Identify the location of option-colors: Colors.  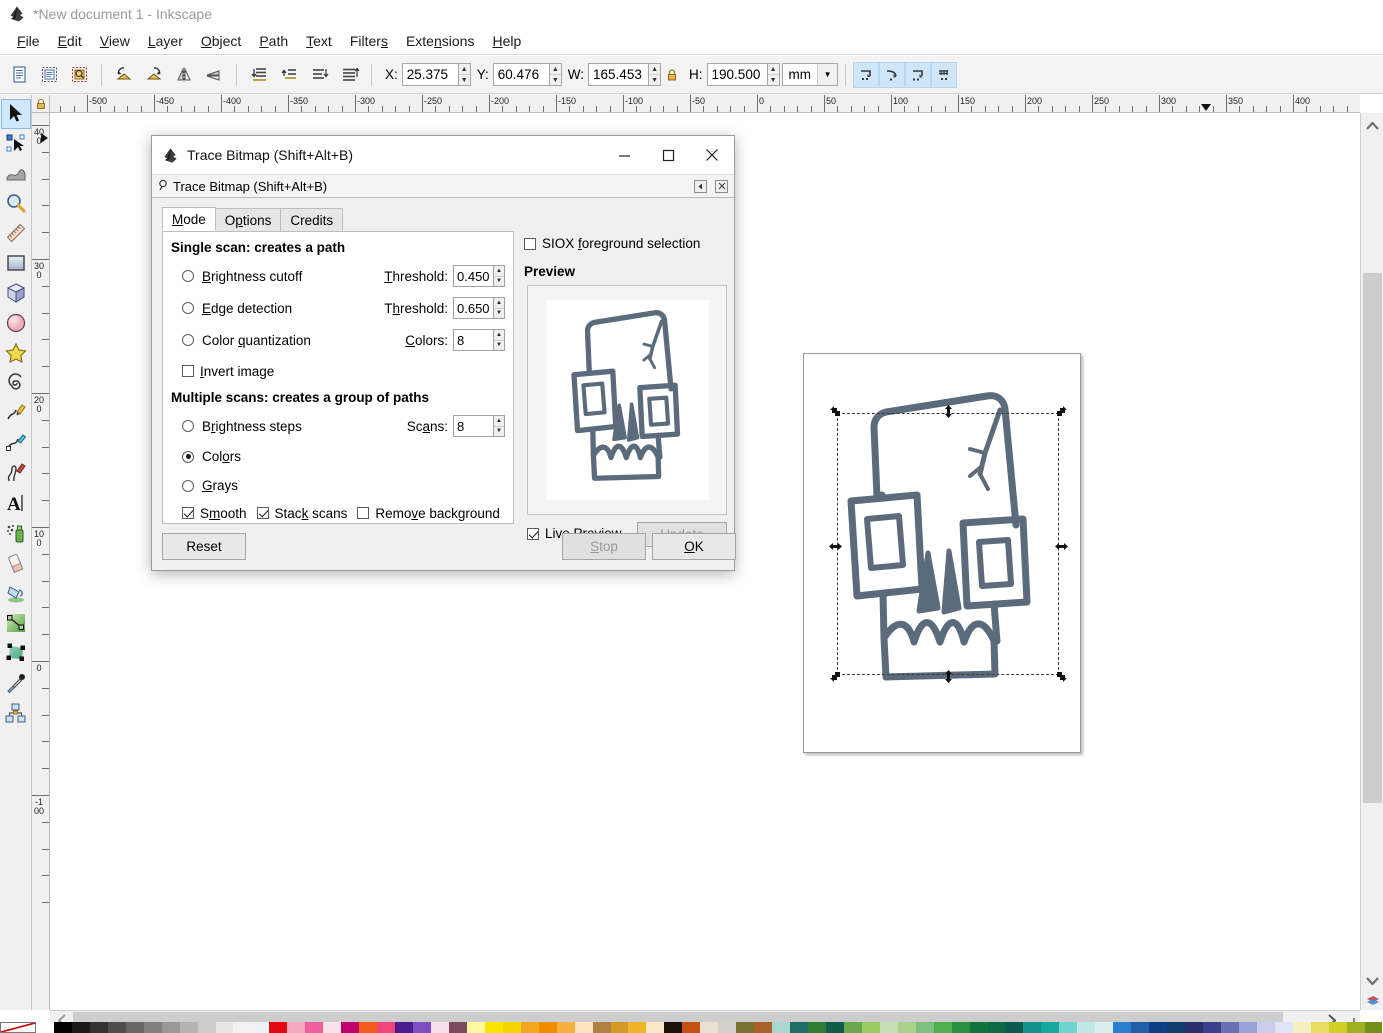
(338, 456).